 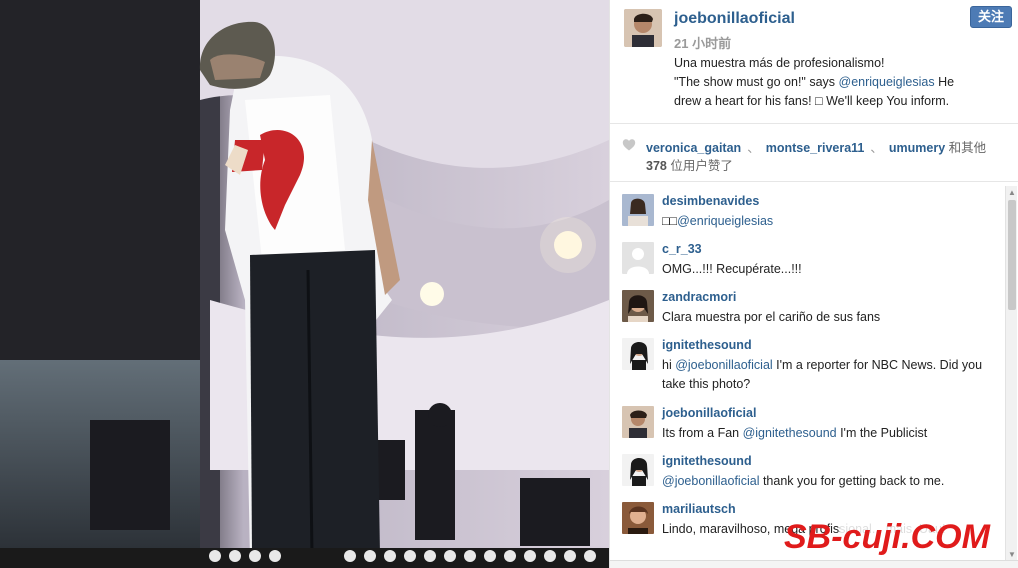 What do you see at coordinates (699, 166) in the screenshot?
I see `like-count-suffix: 位用户赞了` at bounding box center [699, 166].